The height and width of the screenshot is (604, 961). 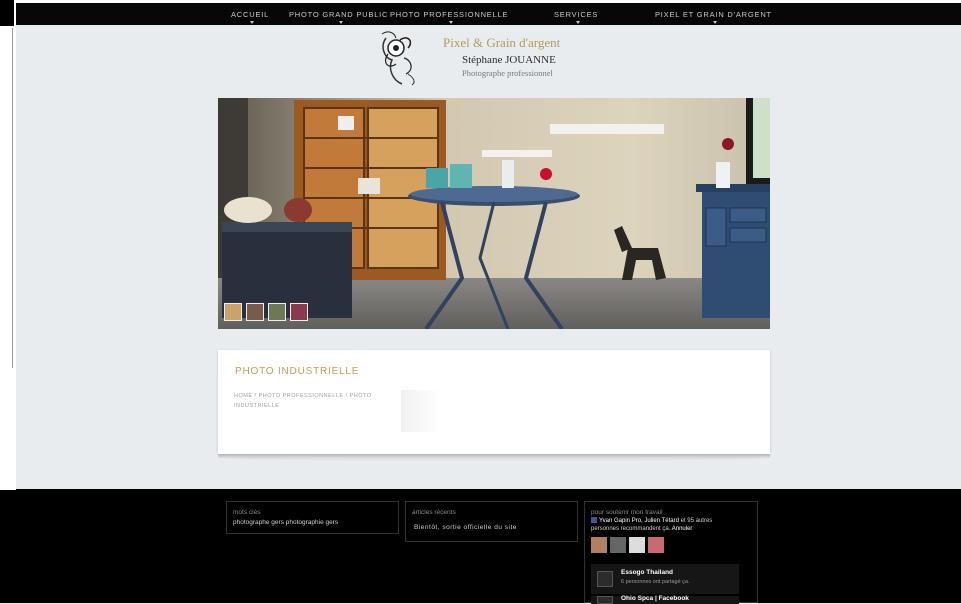 What do you see at coordinates (509, 60) in the screenshot?
I see `brand-name: Stéphane JOUANNE` at bounding box center [509, 60].